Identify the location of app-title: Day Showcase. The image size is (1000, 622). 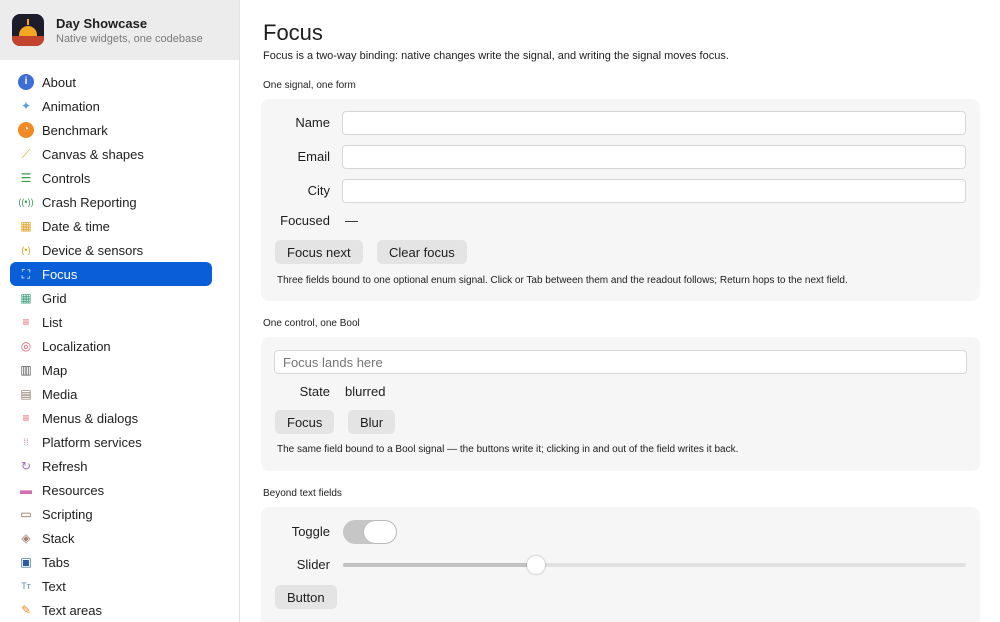
(102, 23).